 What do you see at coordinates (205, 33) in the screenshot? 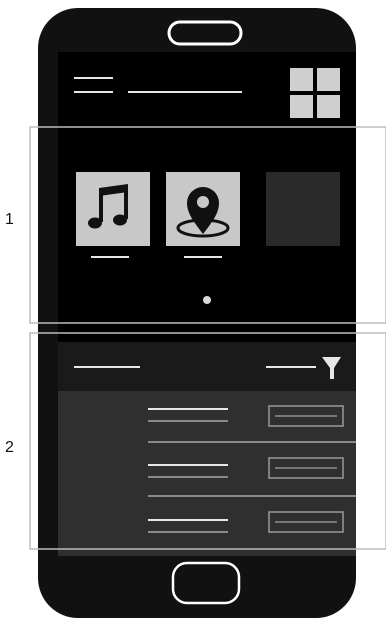
I see `earpiece-speaker-icon` at bounding box center [205, 33].